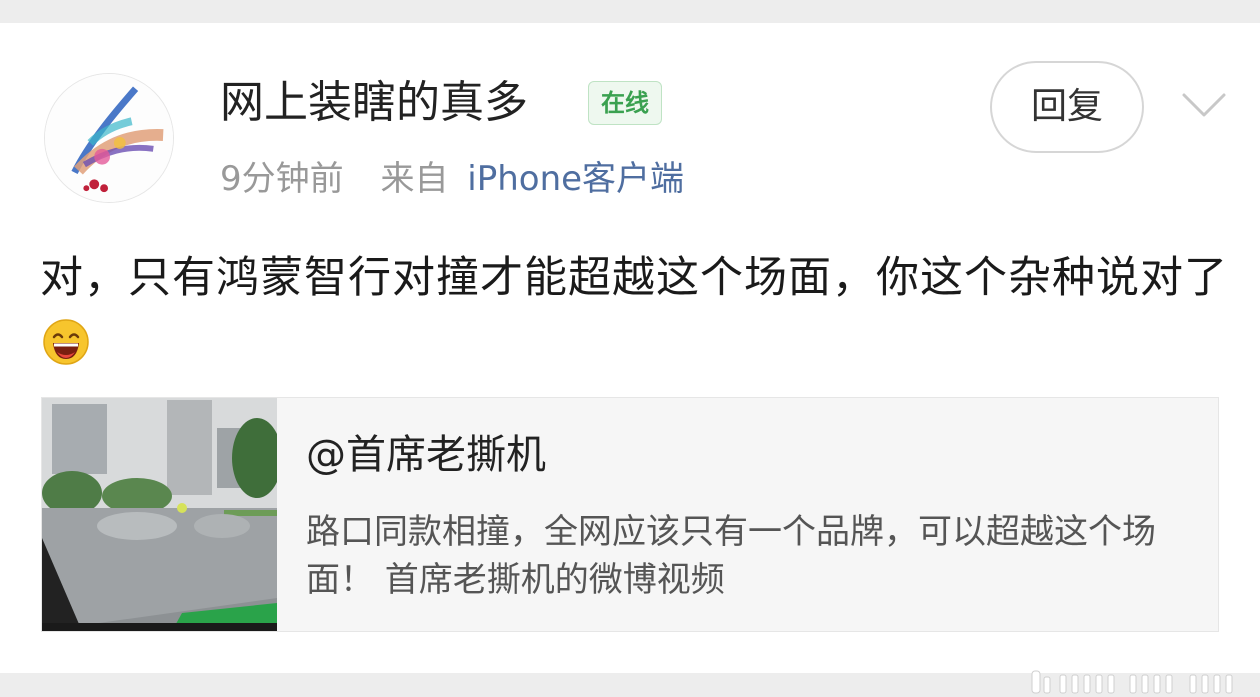 The height and width of the screenshot is (697, 1260). I want to click on repost-author: @首席老撕机, so click(426, 455).